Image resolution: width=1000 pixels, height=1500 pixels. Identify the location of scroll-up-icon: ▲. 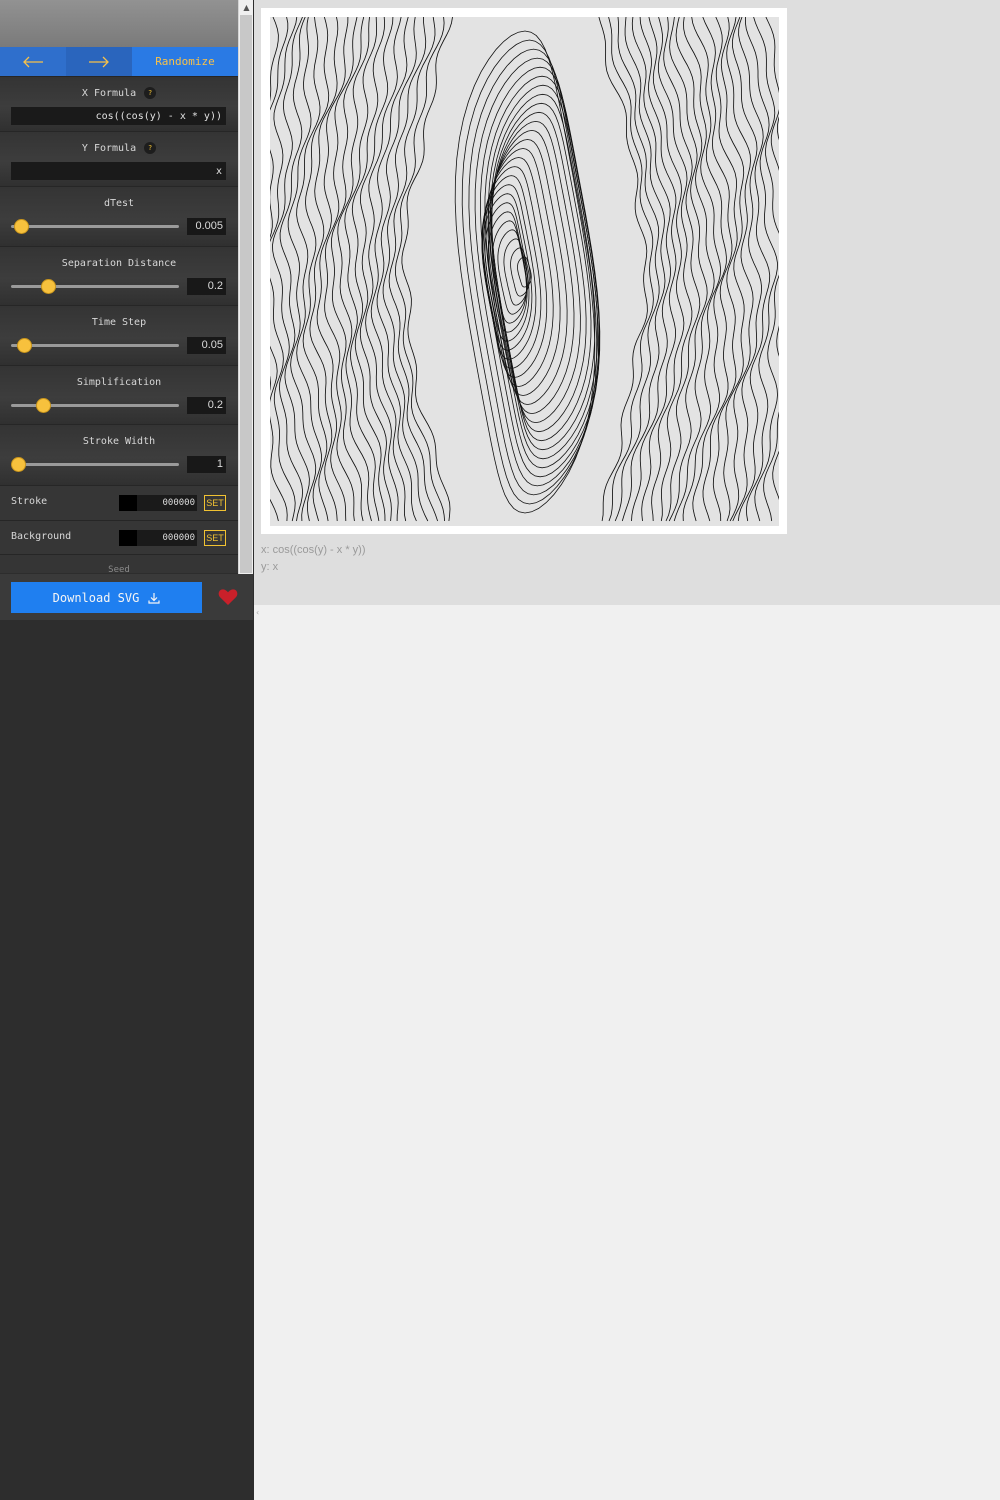
(246, 7).